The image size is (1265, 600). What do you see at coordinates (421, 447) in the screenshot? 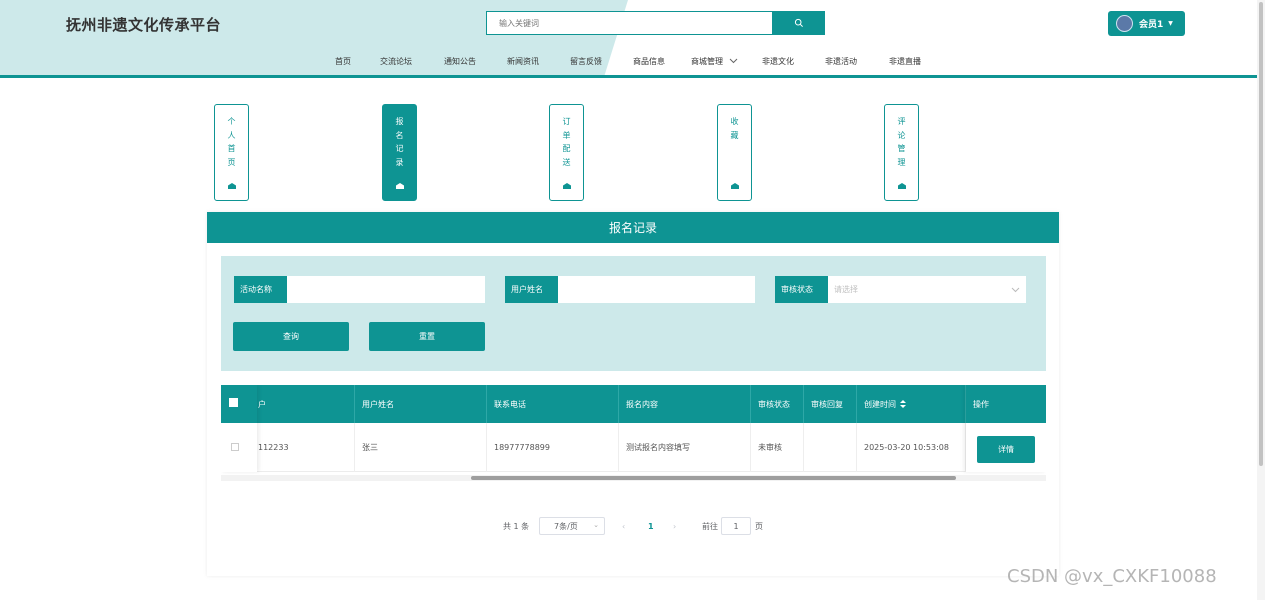
I see `cell-username: 张三` at bounding box center [421, 447].